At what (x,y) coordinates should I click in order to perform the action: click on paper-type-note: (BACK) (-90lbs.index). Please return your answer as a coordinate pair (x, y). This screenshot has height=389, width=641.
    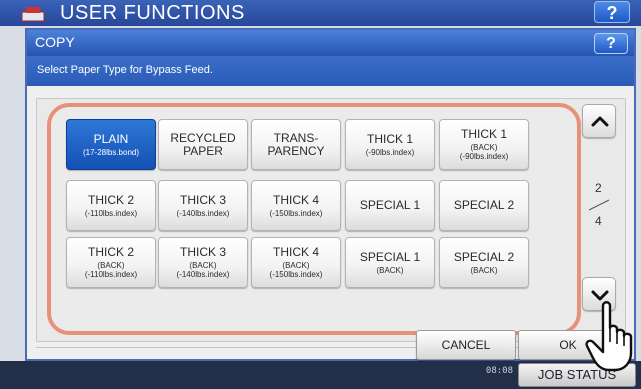
    Looking at the image, I should click on (484, 152).